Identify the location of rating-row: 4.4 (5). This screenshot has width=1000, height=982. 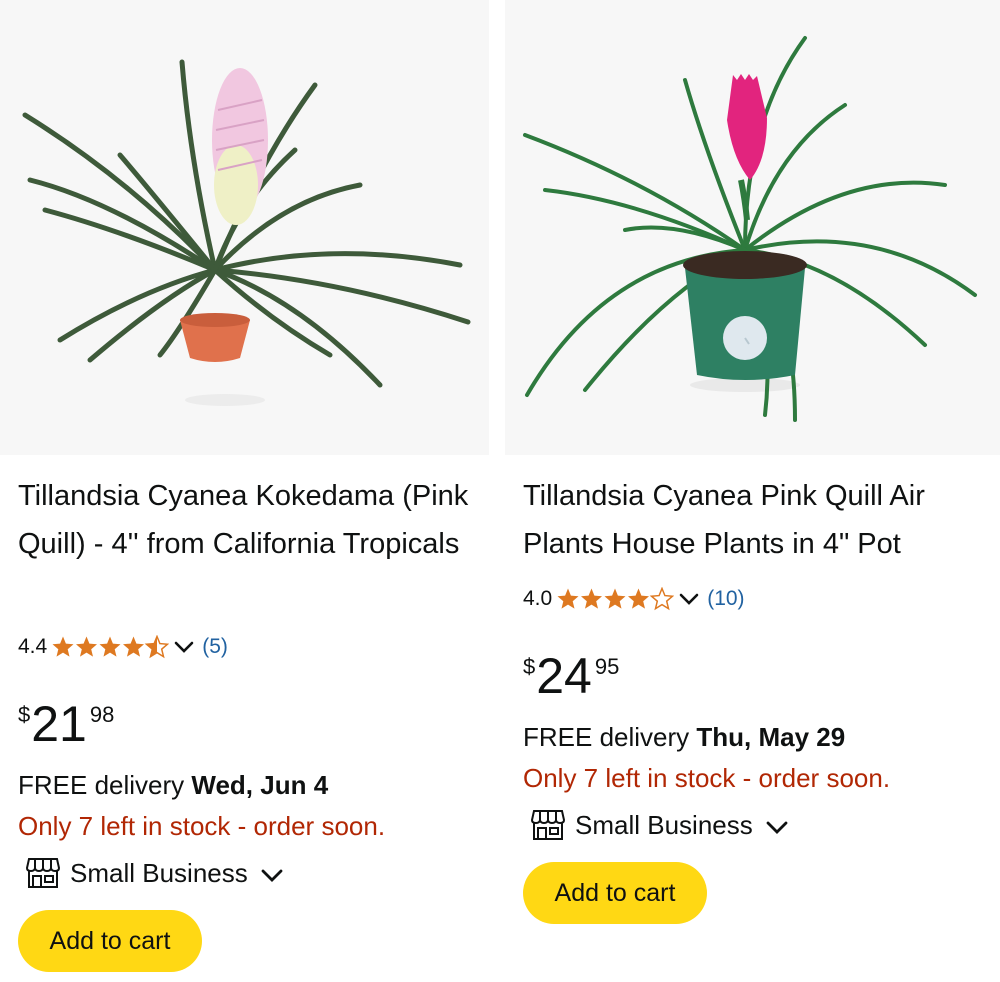
(123, 647).